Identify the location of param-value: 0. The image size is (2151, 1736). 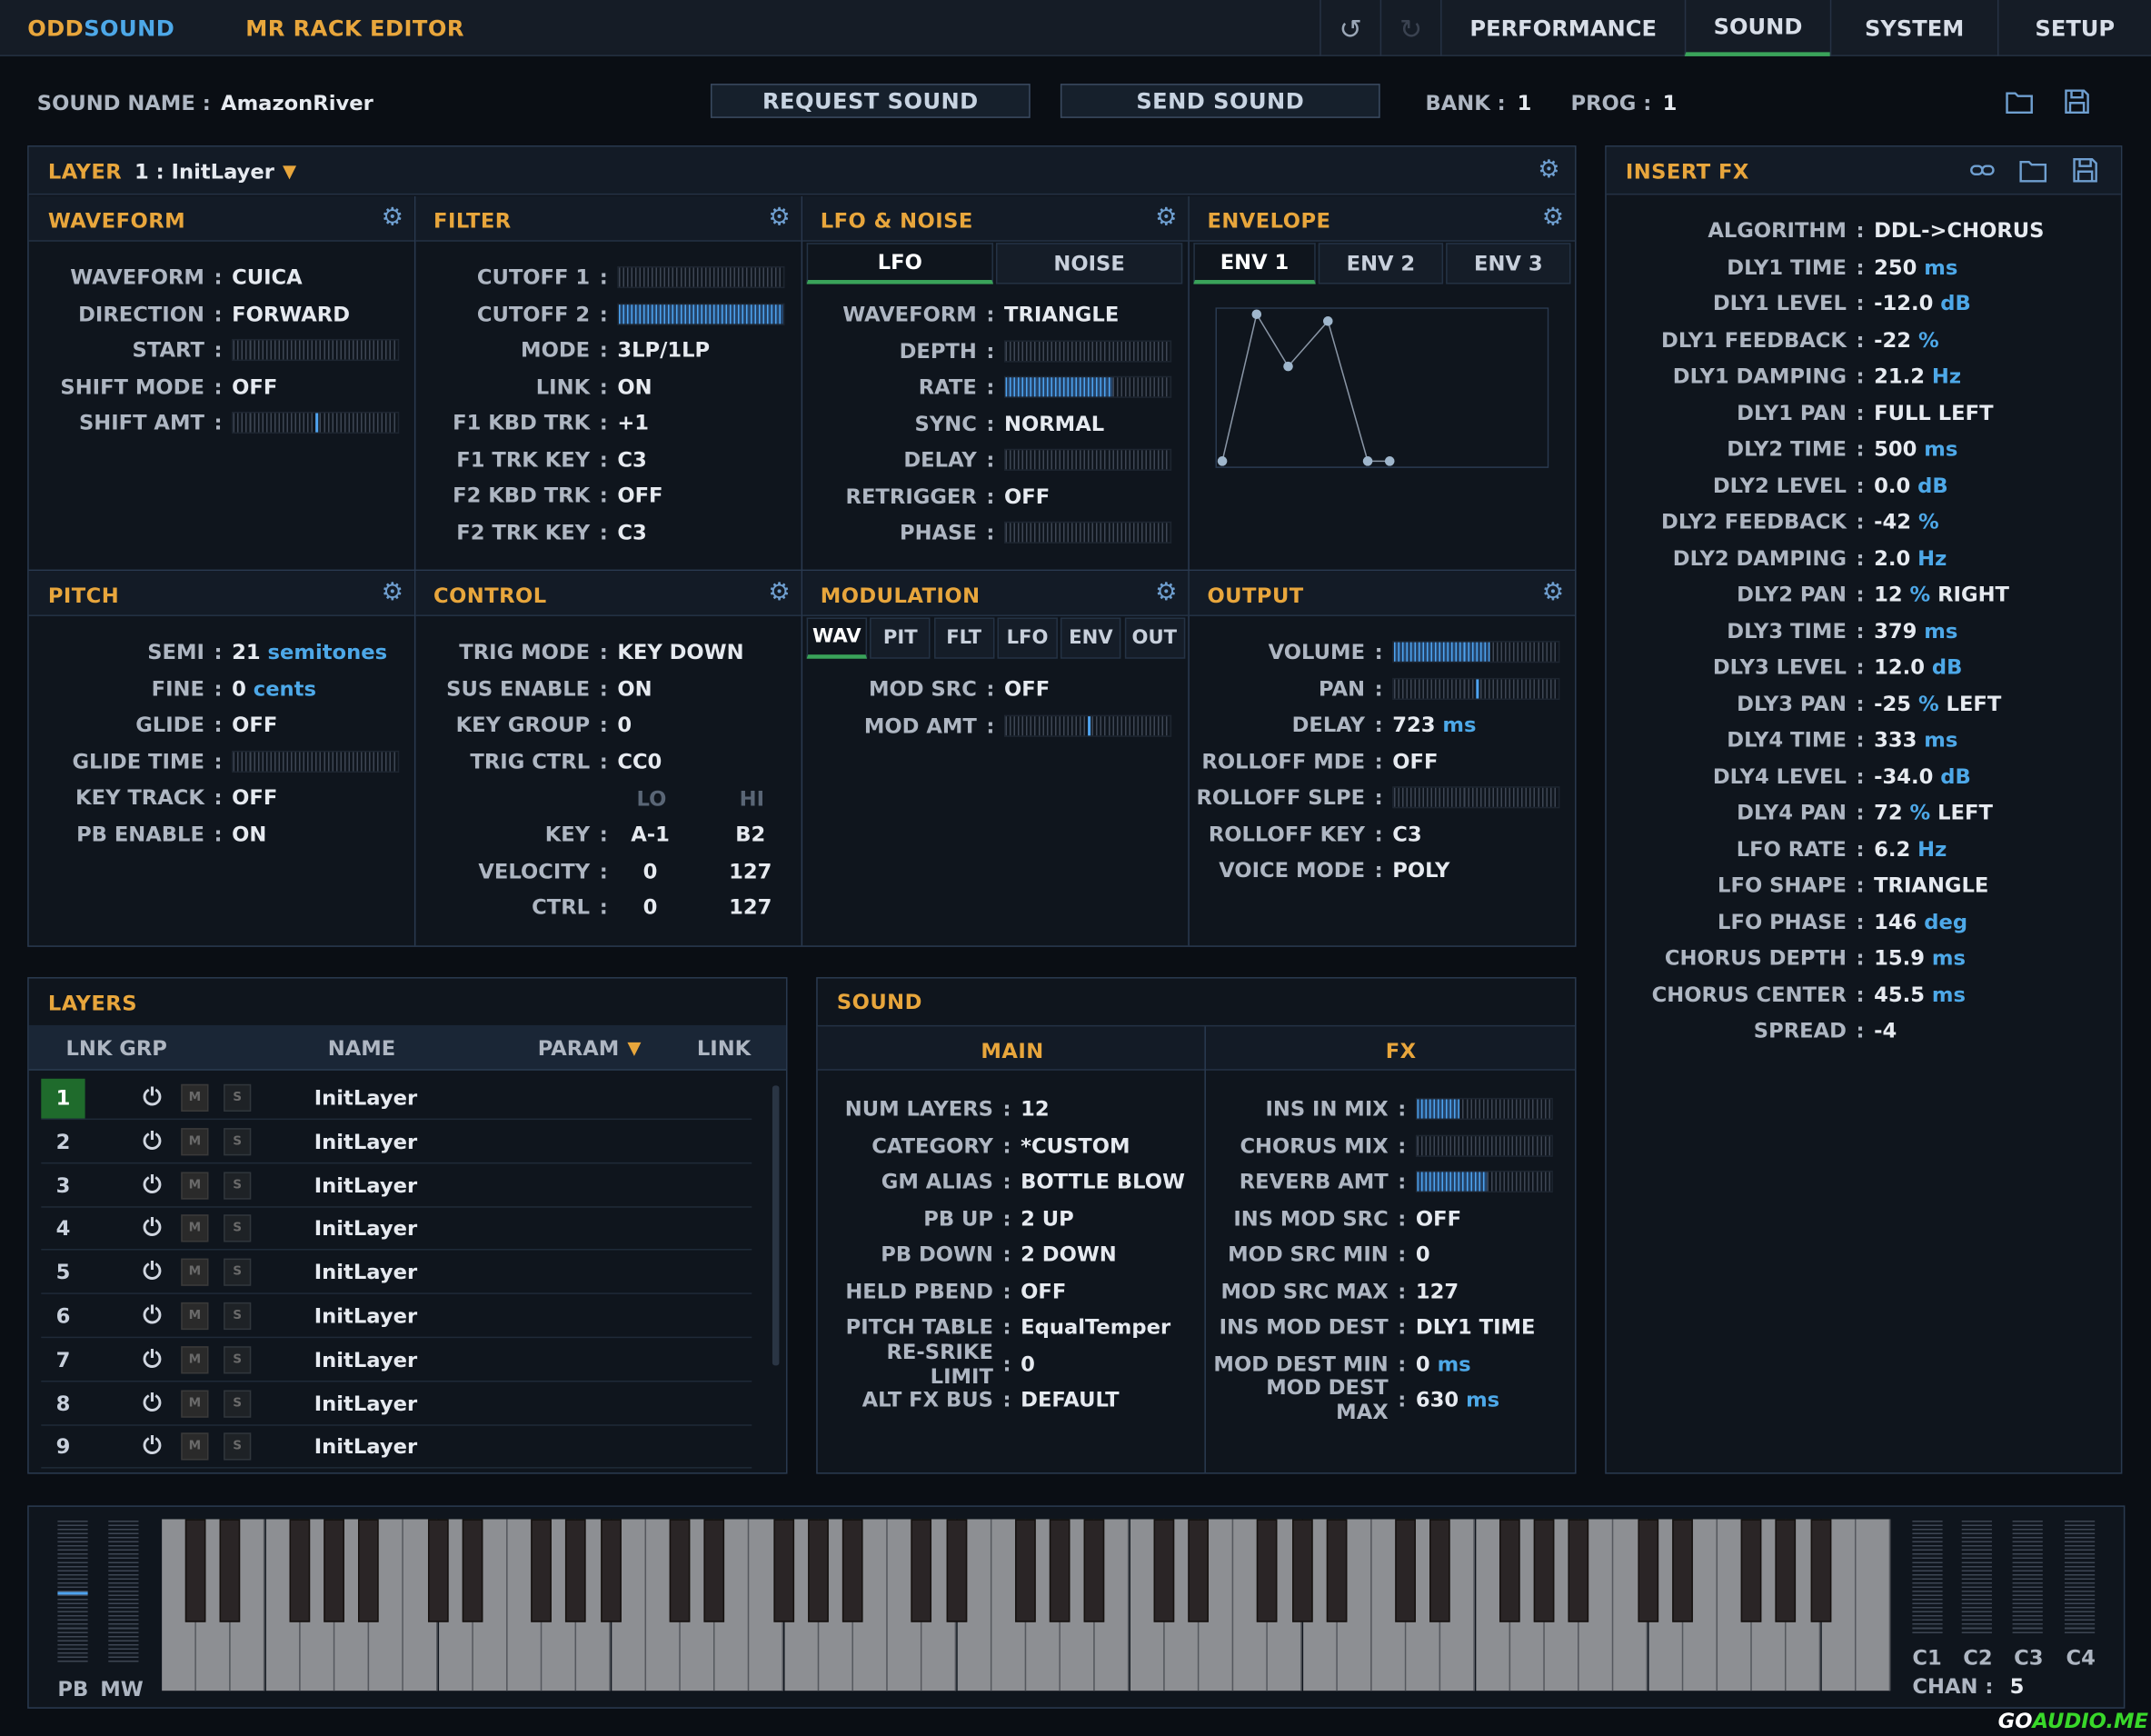
(624, 725).